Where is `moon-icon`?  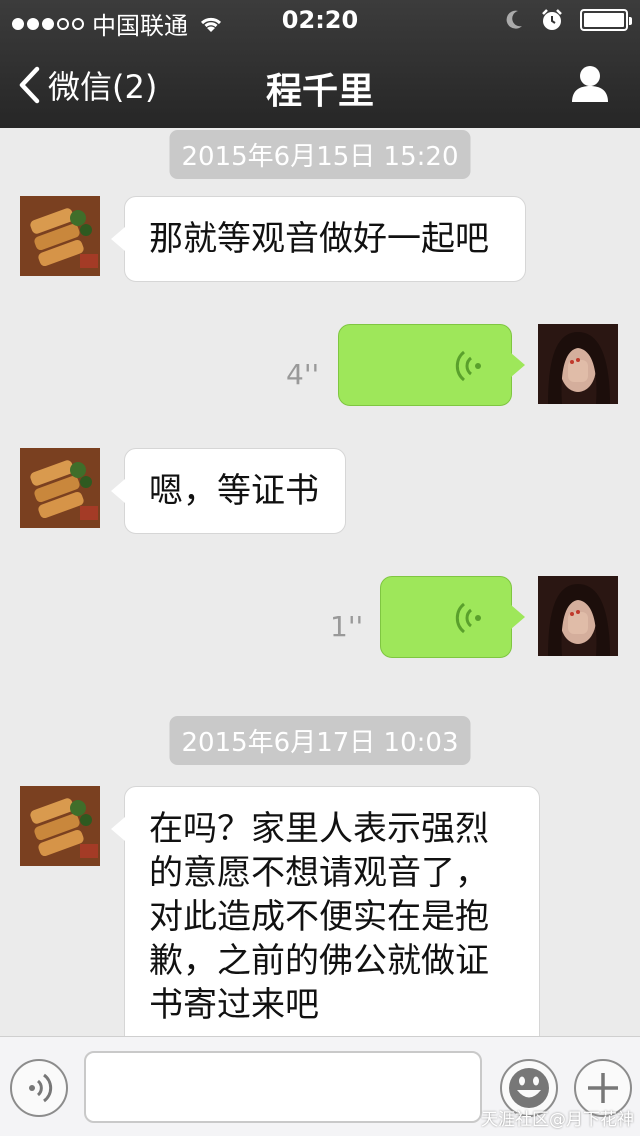 moon-icon is located at coordinates (514, 19).